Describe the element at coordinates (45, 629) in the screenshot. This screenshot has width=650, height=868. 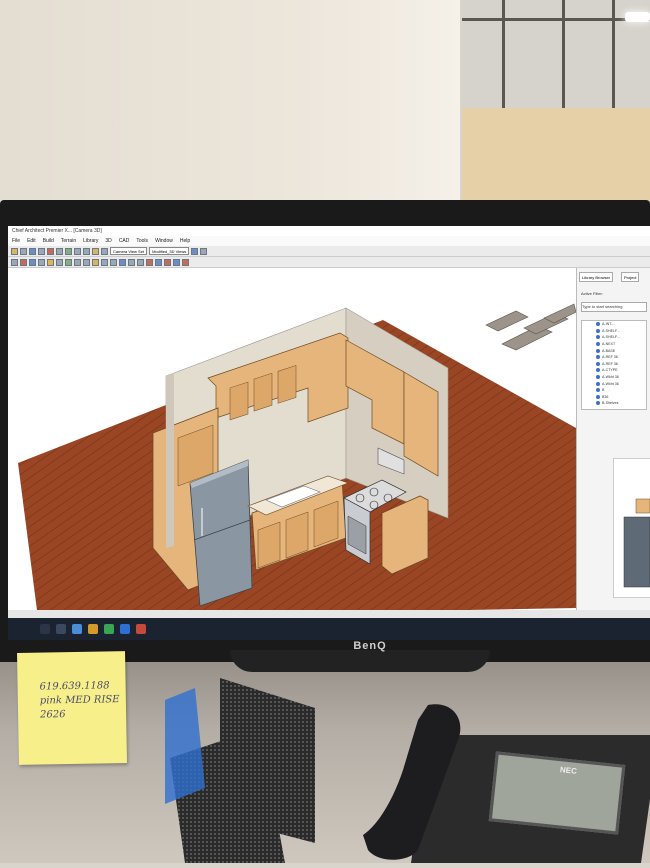
I see `search-icon` at that location.